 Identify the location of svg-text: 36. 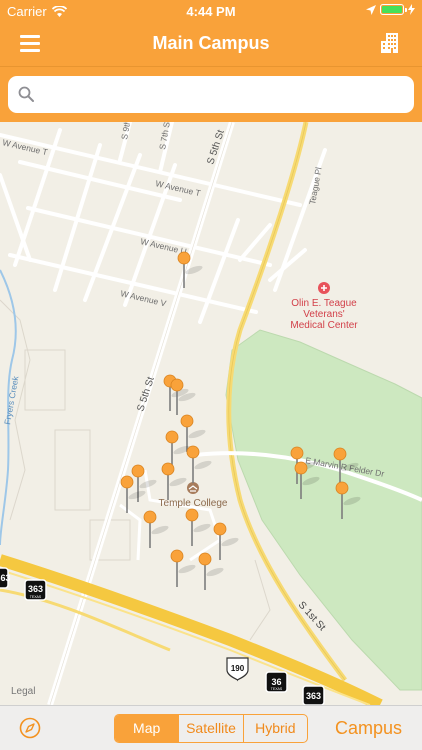
(276, 682).